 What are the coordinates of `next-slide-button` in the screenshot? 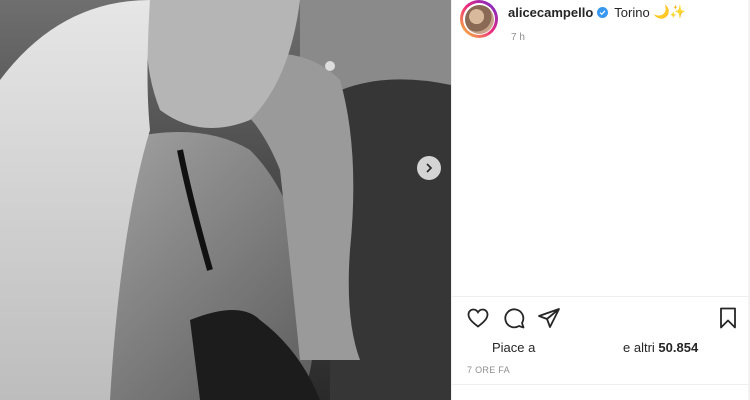 It's located at (429, 168).